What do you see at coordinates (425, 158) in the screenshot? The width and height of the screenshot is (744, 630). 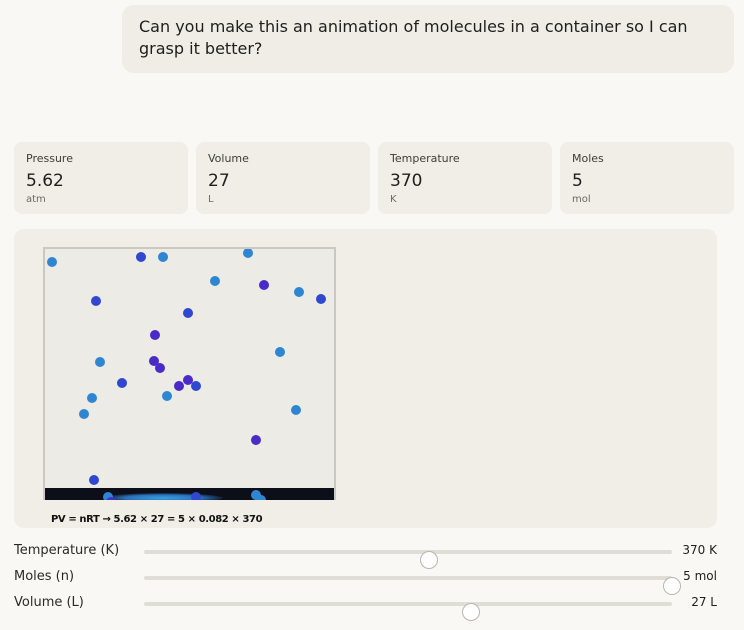 I see `stat-label: Temperature` at bounding box center [425, 158].